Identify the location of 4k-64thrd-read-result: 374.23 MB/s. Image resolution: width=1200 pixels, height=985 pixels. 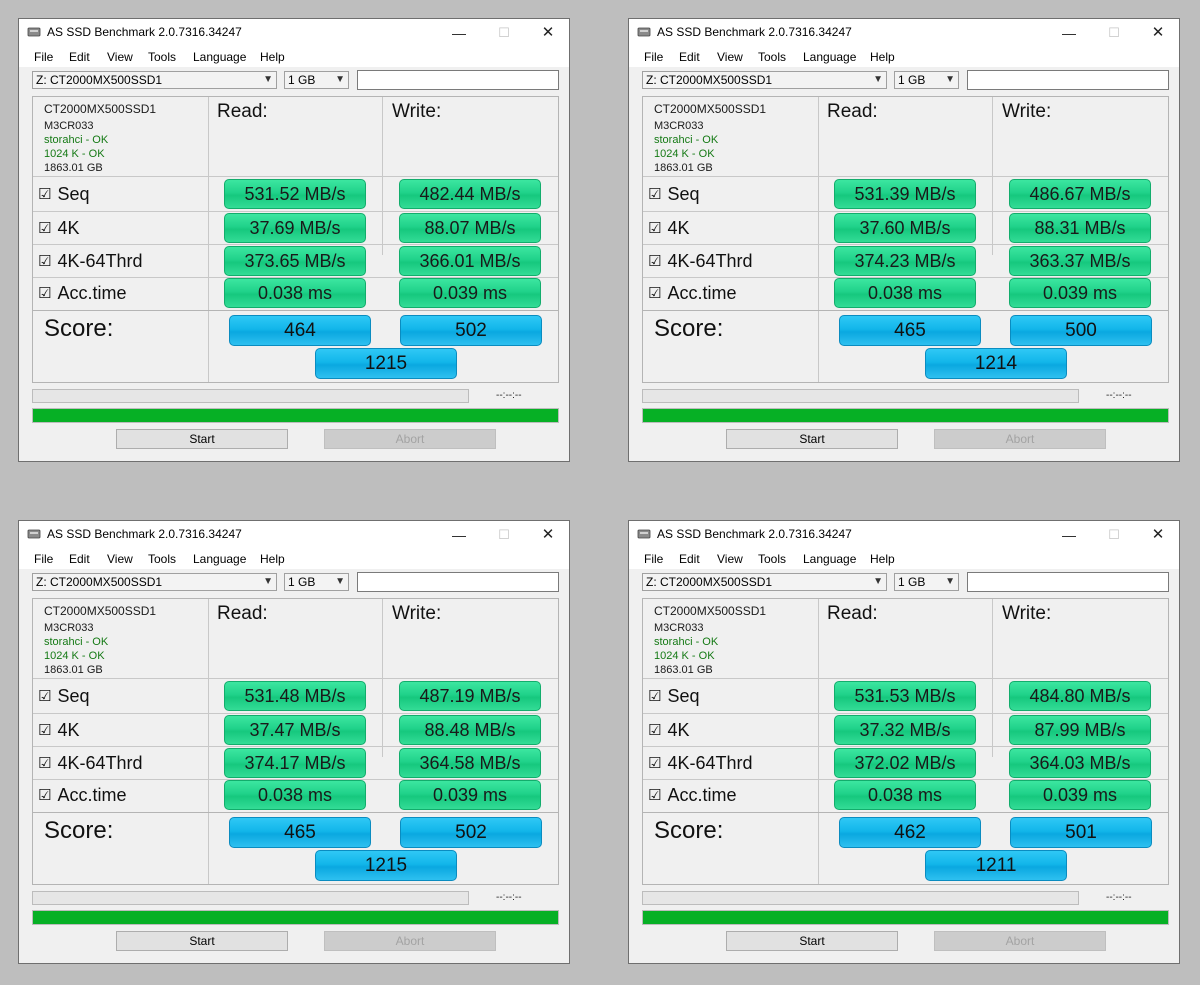
(905, 261).